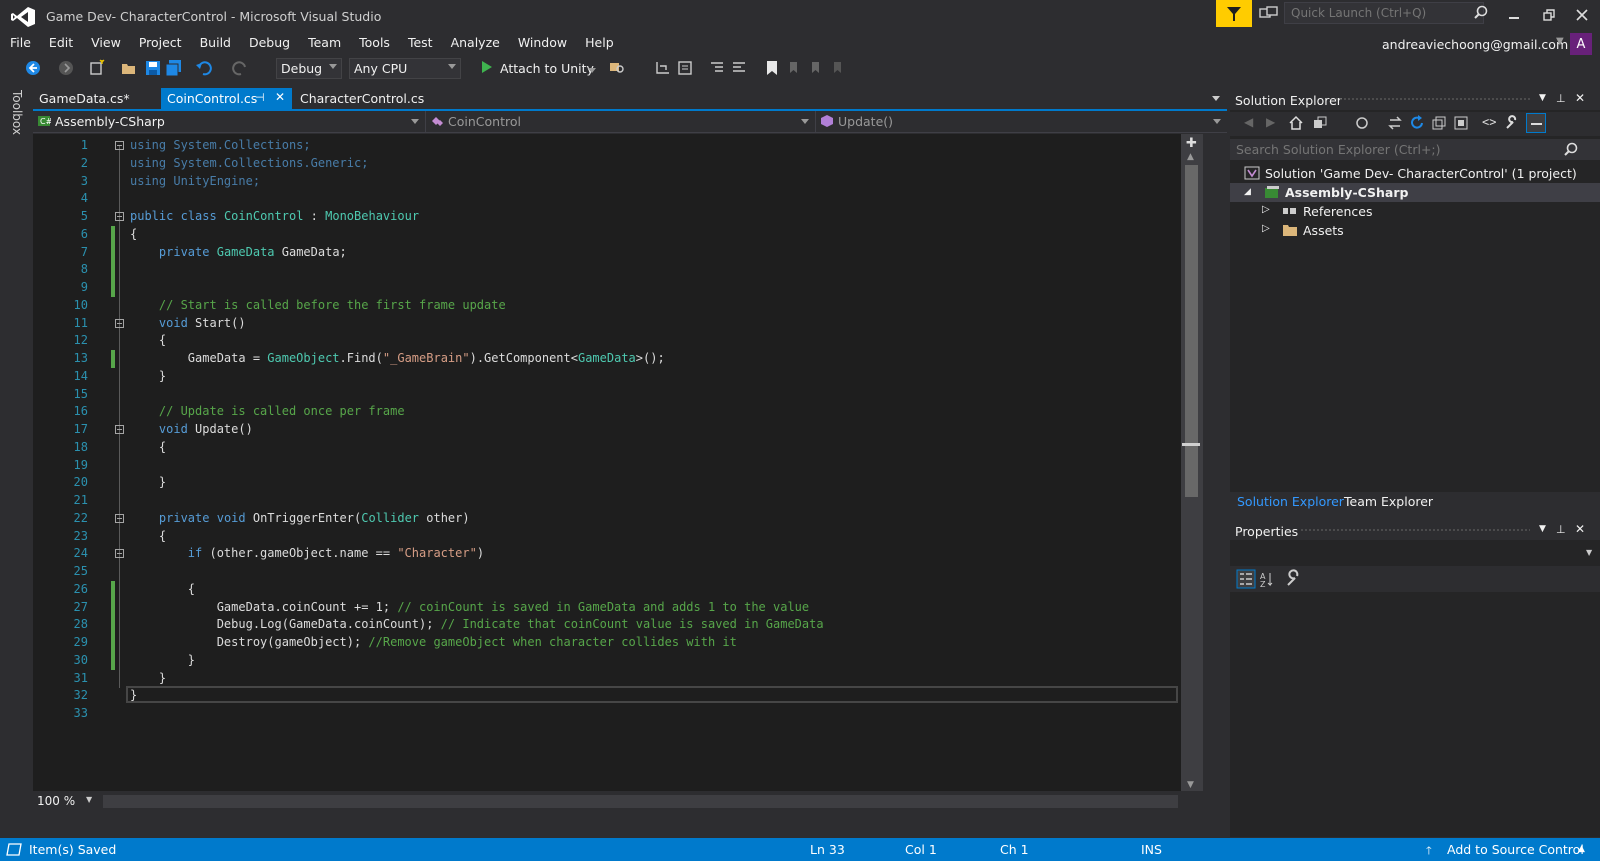 The image size is (1600, 861). Describe the element at coordinates (33, 68) in the screenshot. I see `navigate-back-icon` at that location.